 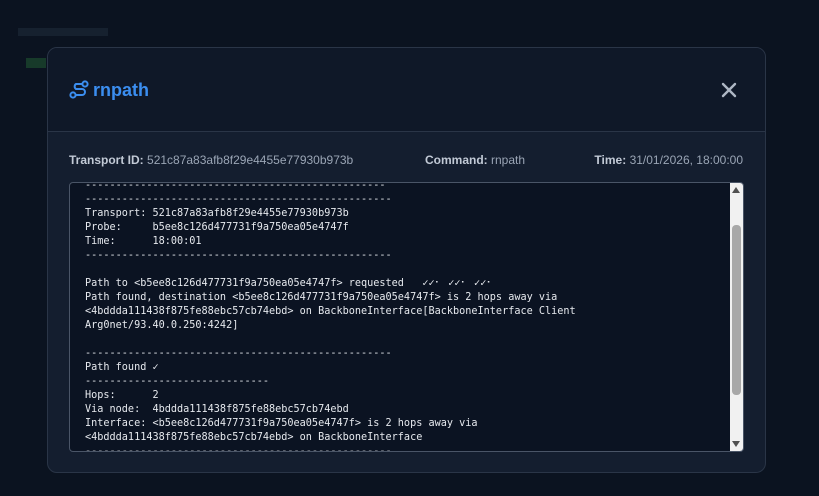 What do you see at coordinates (456, 160) in the screenshot?
I see `command-label: Command:` at bounding box center [456, 160].